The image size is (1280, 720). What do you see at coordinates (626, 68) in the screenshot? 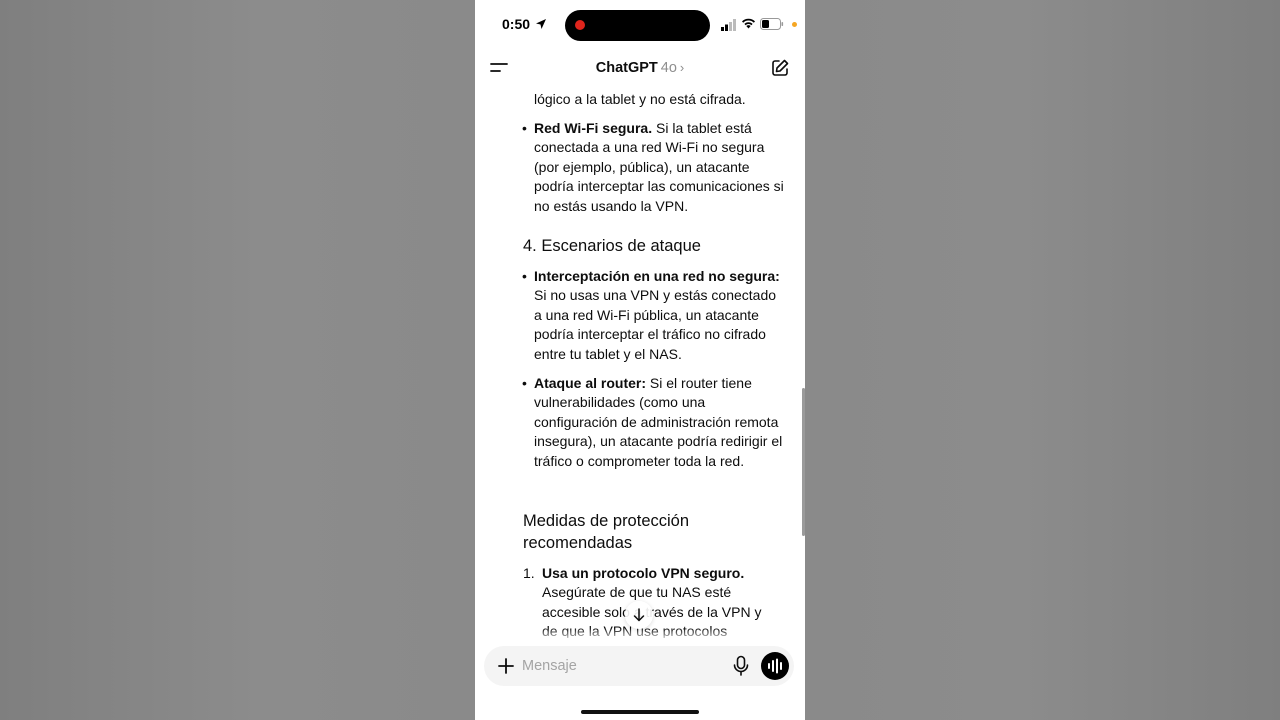
I see `app-title: ChatGPT` at bounding box center [626, 68].